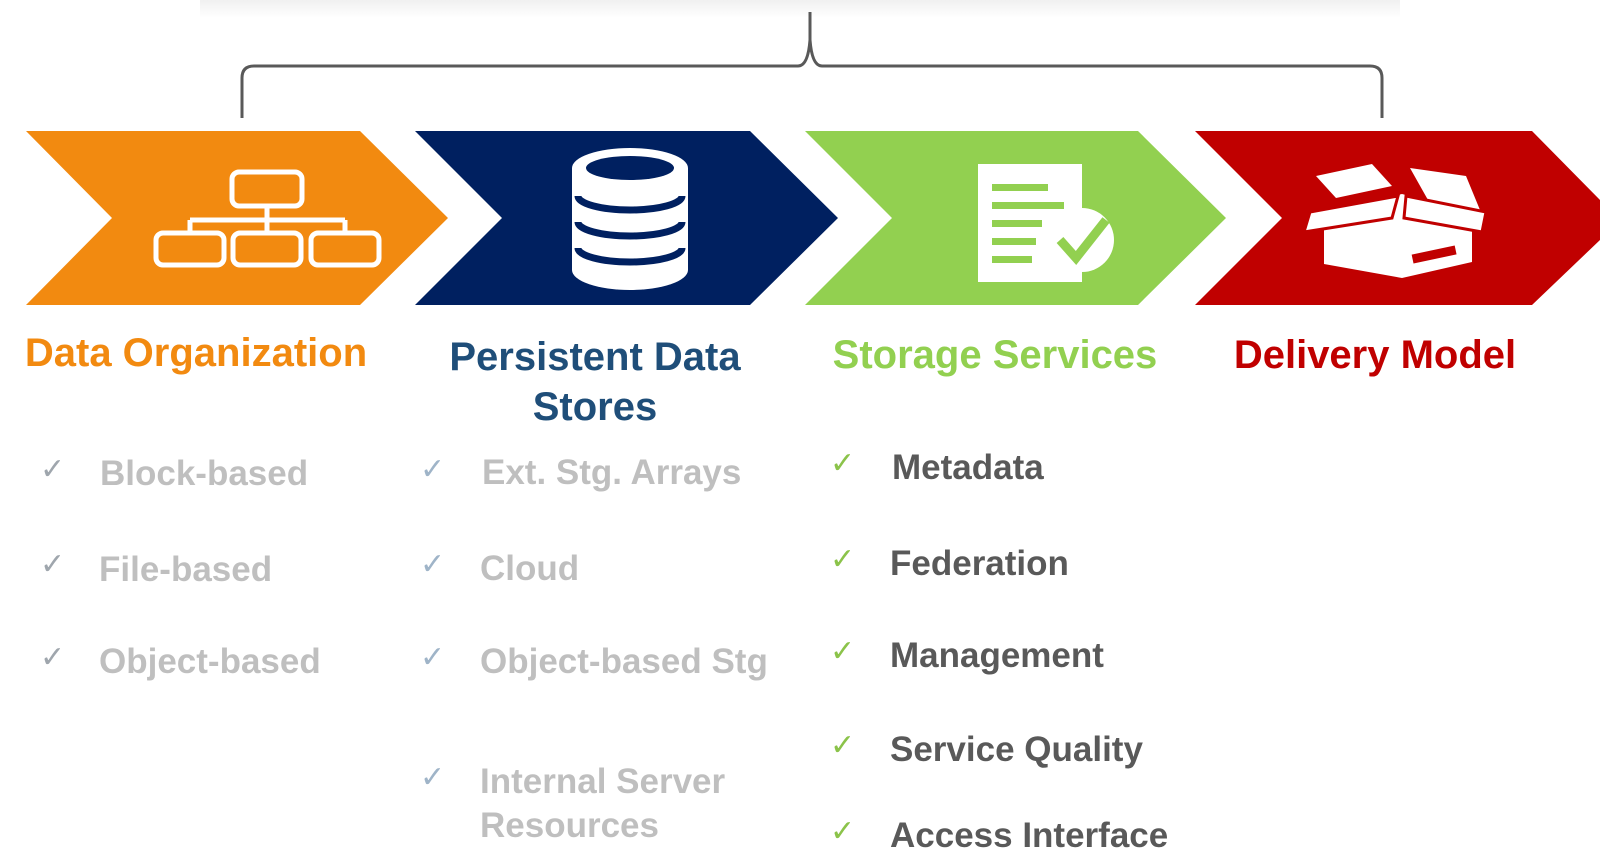  What do you see at coordinates (186, 569) in the screenshot?
I see `list-item: File-based` at bounding box center [186, 569].